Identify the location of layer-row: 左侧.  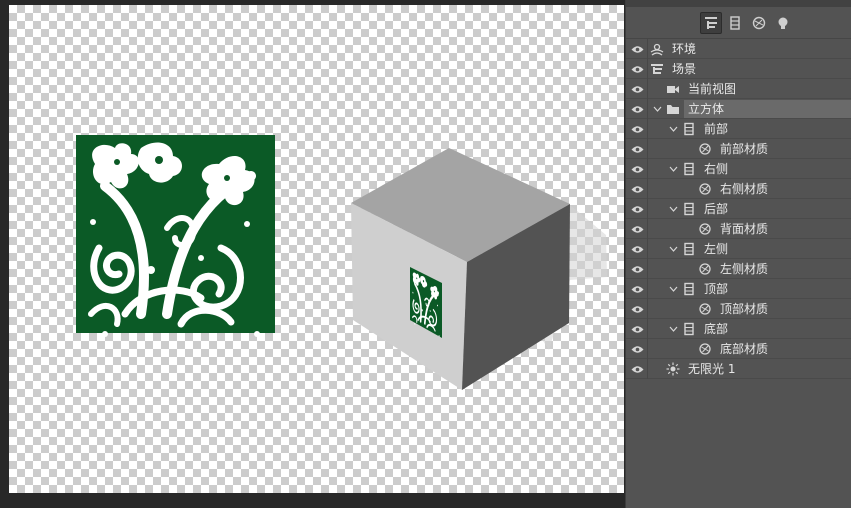
(738, 249).